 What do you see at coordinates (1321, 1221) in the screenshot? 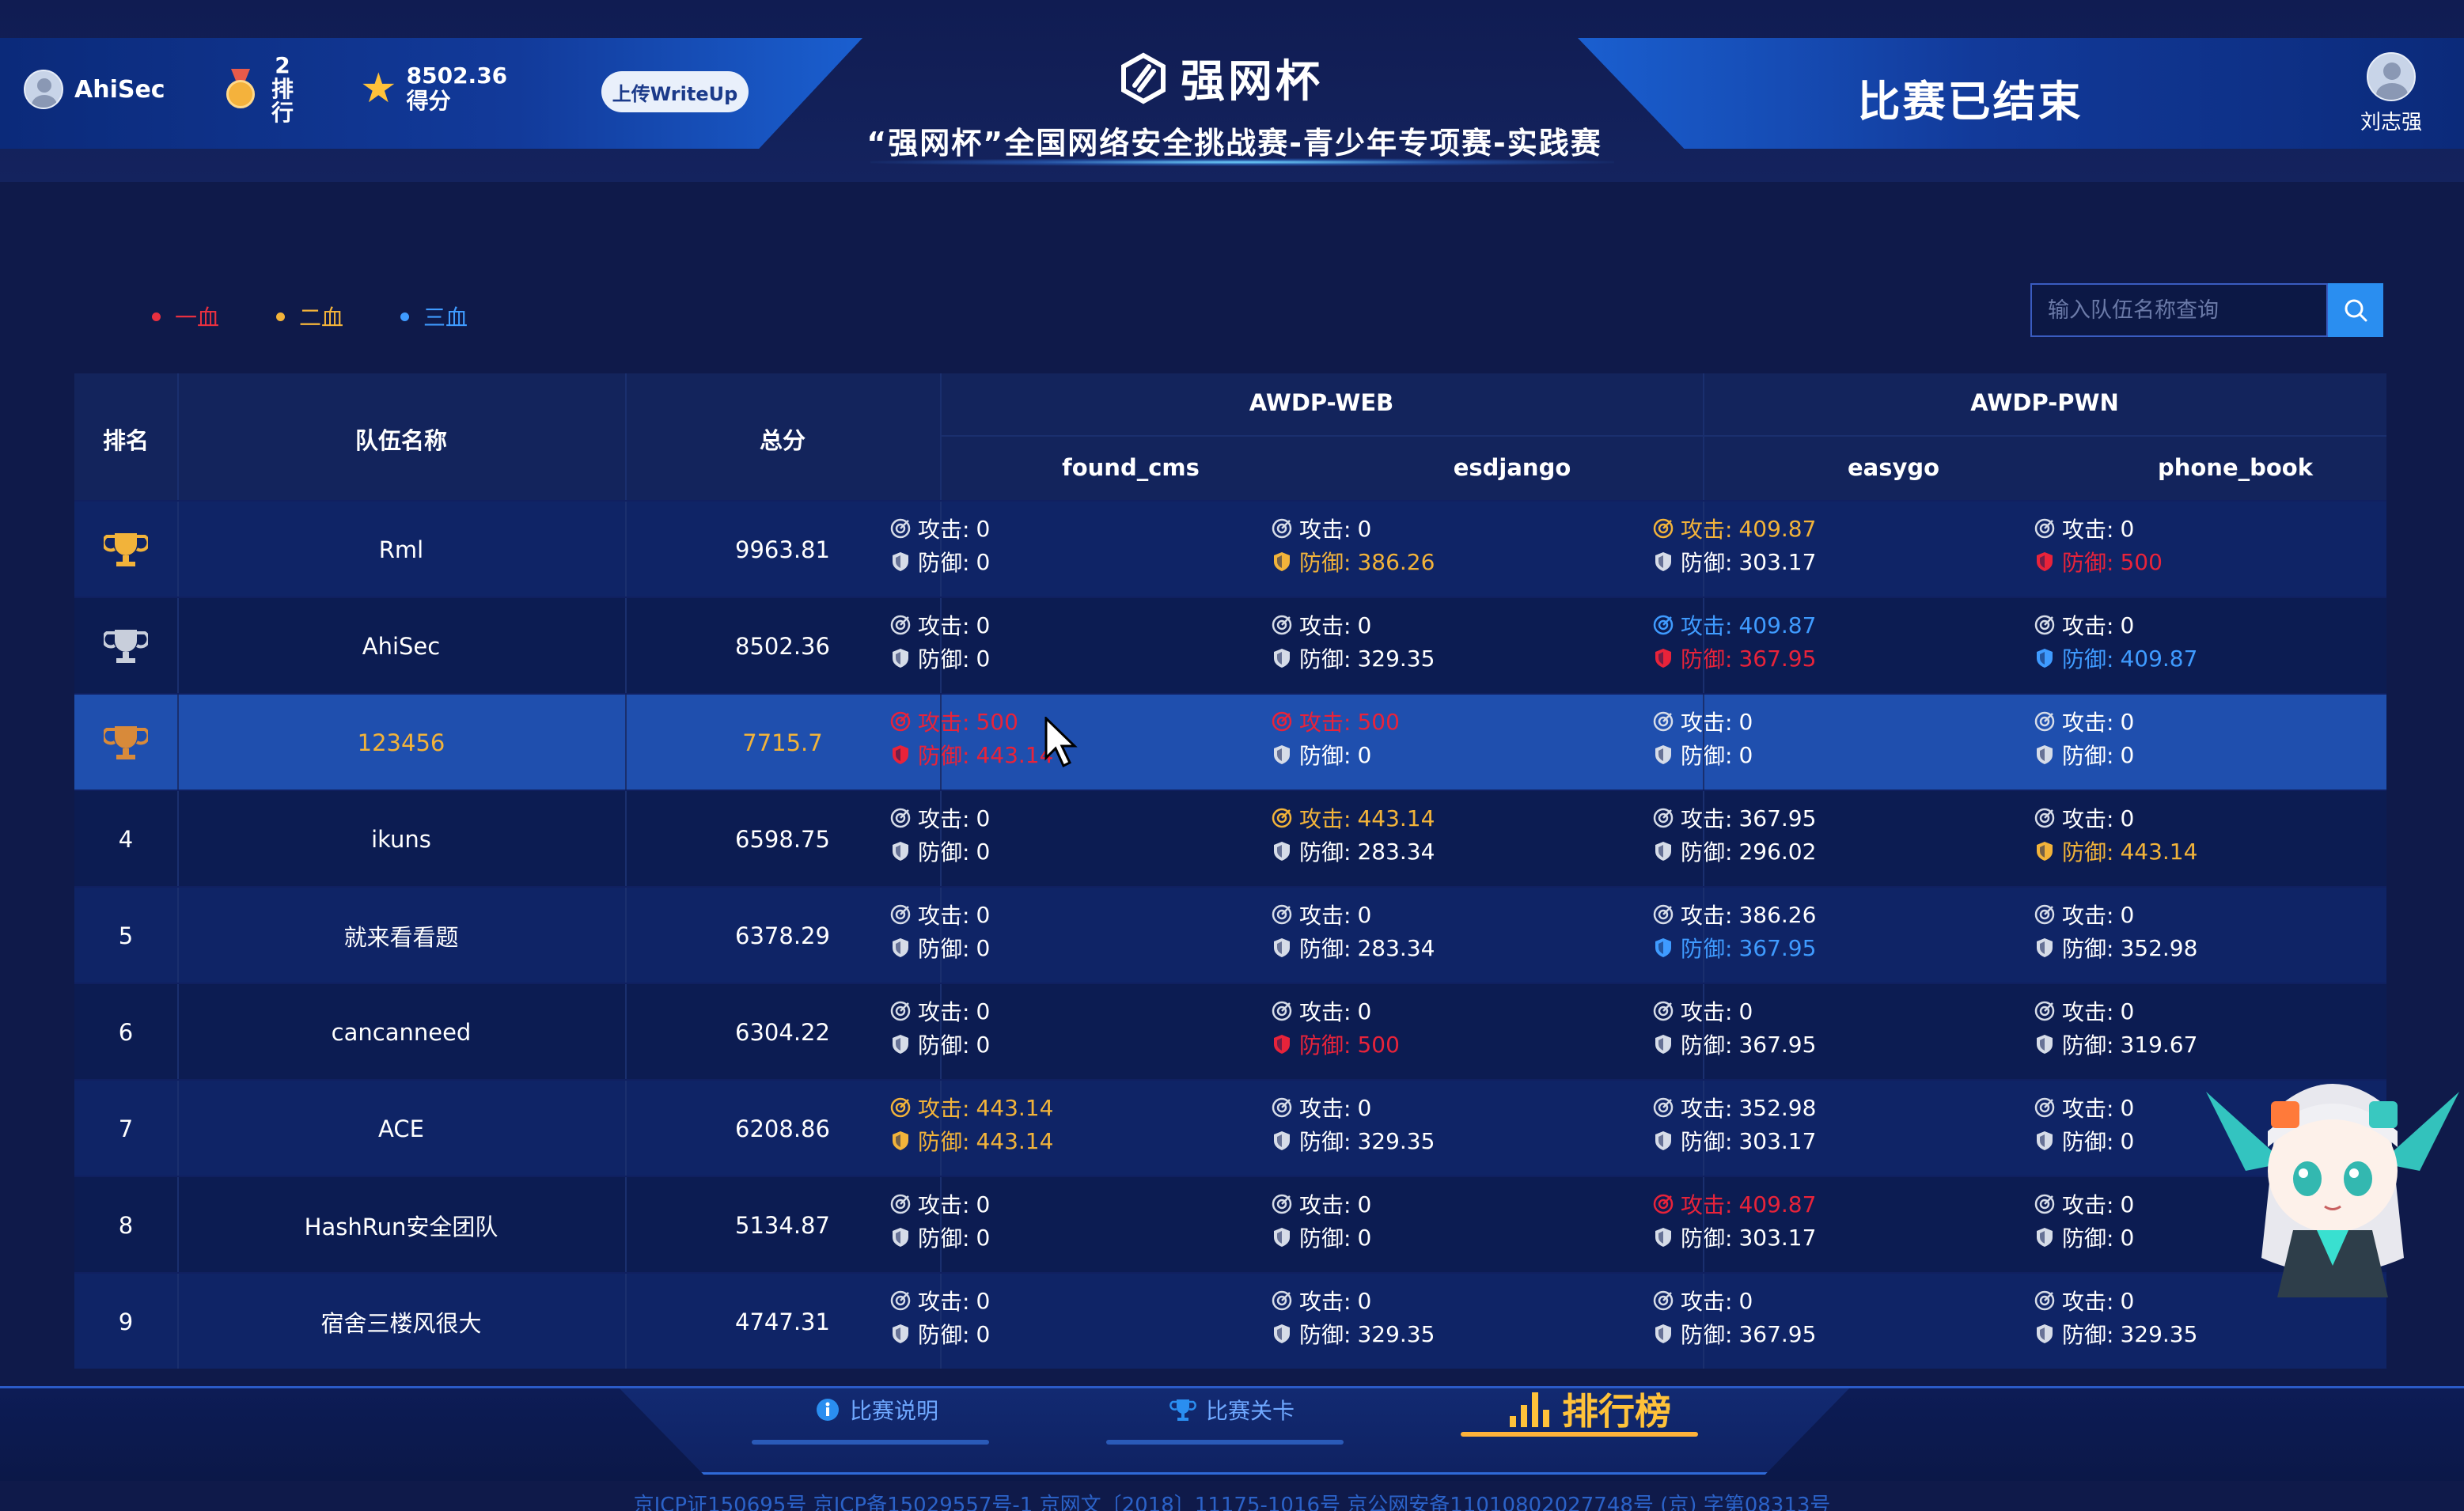
I see `challenge-score-cell: 攻击: 0 防御: 0` at bounding box center [1321, 1221].